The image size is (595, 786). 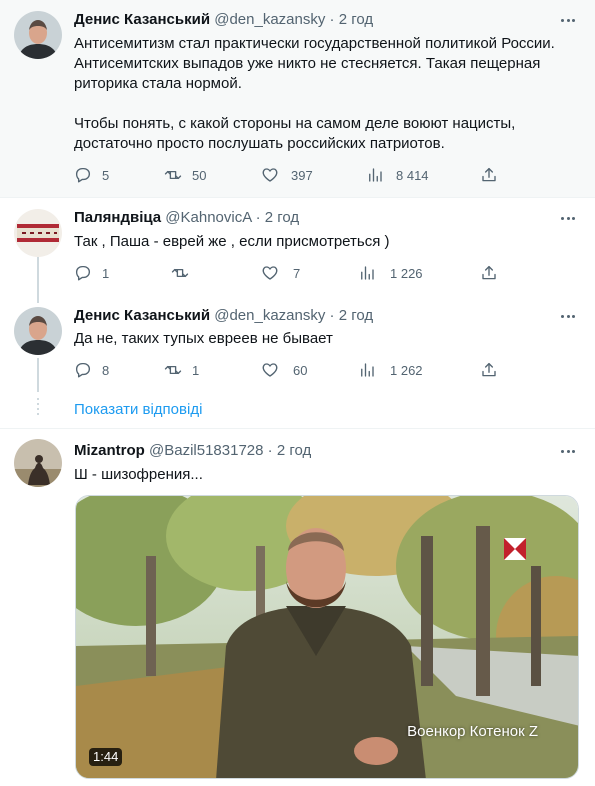 I want to click on retweet-count: 50, so click(x=199, y=175).